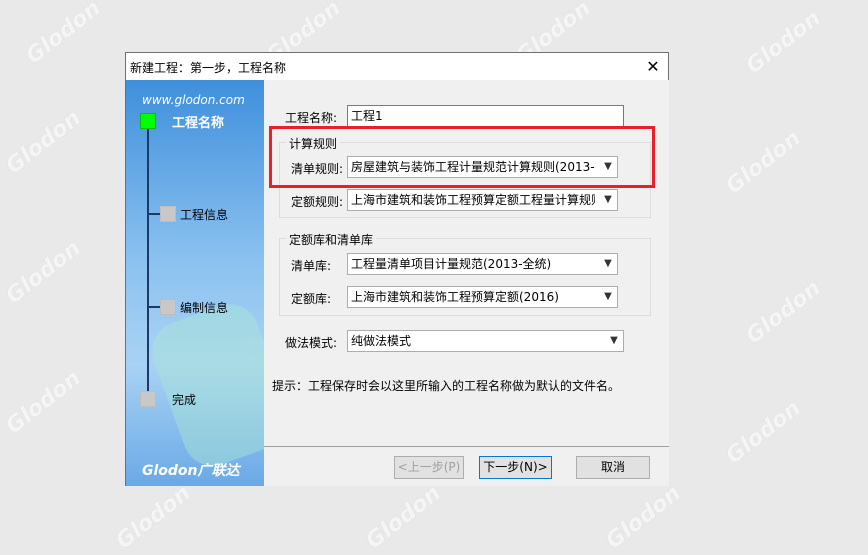  Describe the element at coordinates (148, 121) in the screenshot. I see `step-indicator-project-name` at that location.